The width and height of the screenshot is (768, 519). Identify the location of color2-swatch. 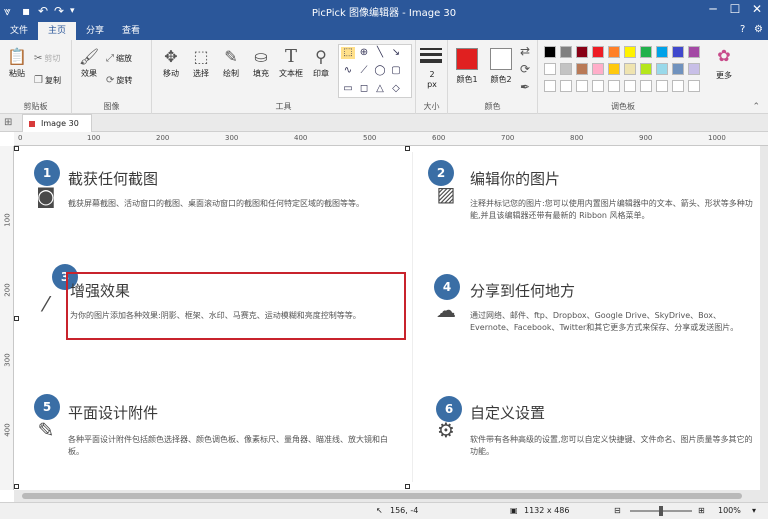
(501, 59).